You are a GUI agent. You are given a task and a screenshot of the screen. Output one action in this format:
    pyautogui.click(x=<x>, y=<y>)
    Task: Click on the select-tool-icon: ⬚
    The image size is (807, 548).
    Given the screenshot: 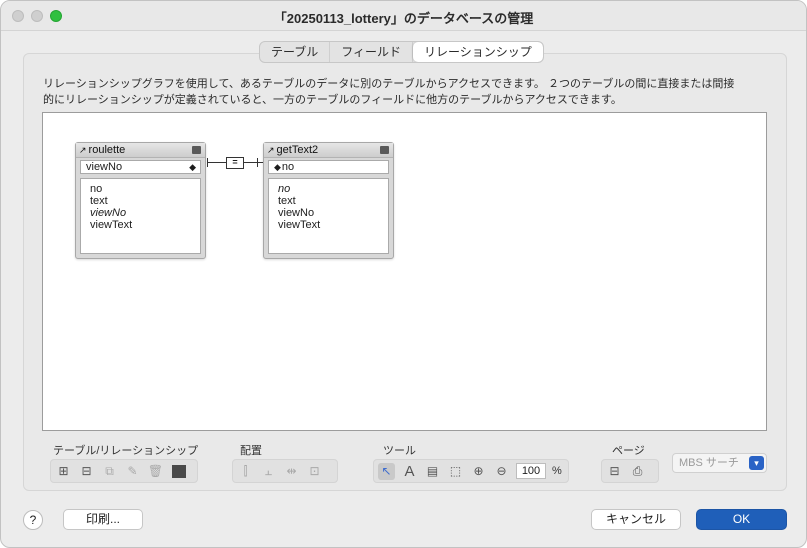 What is the action you would take?
    pyautogui.click(x=455, y=471)
    